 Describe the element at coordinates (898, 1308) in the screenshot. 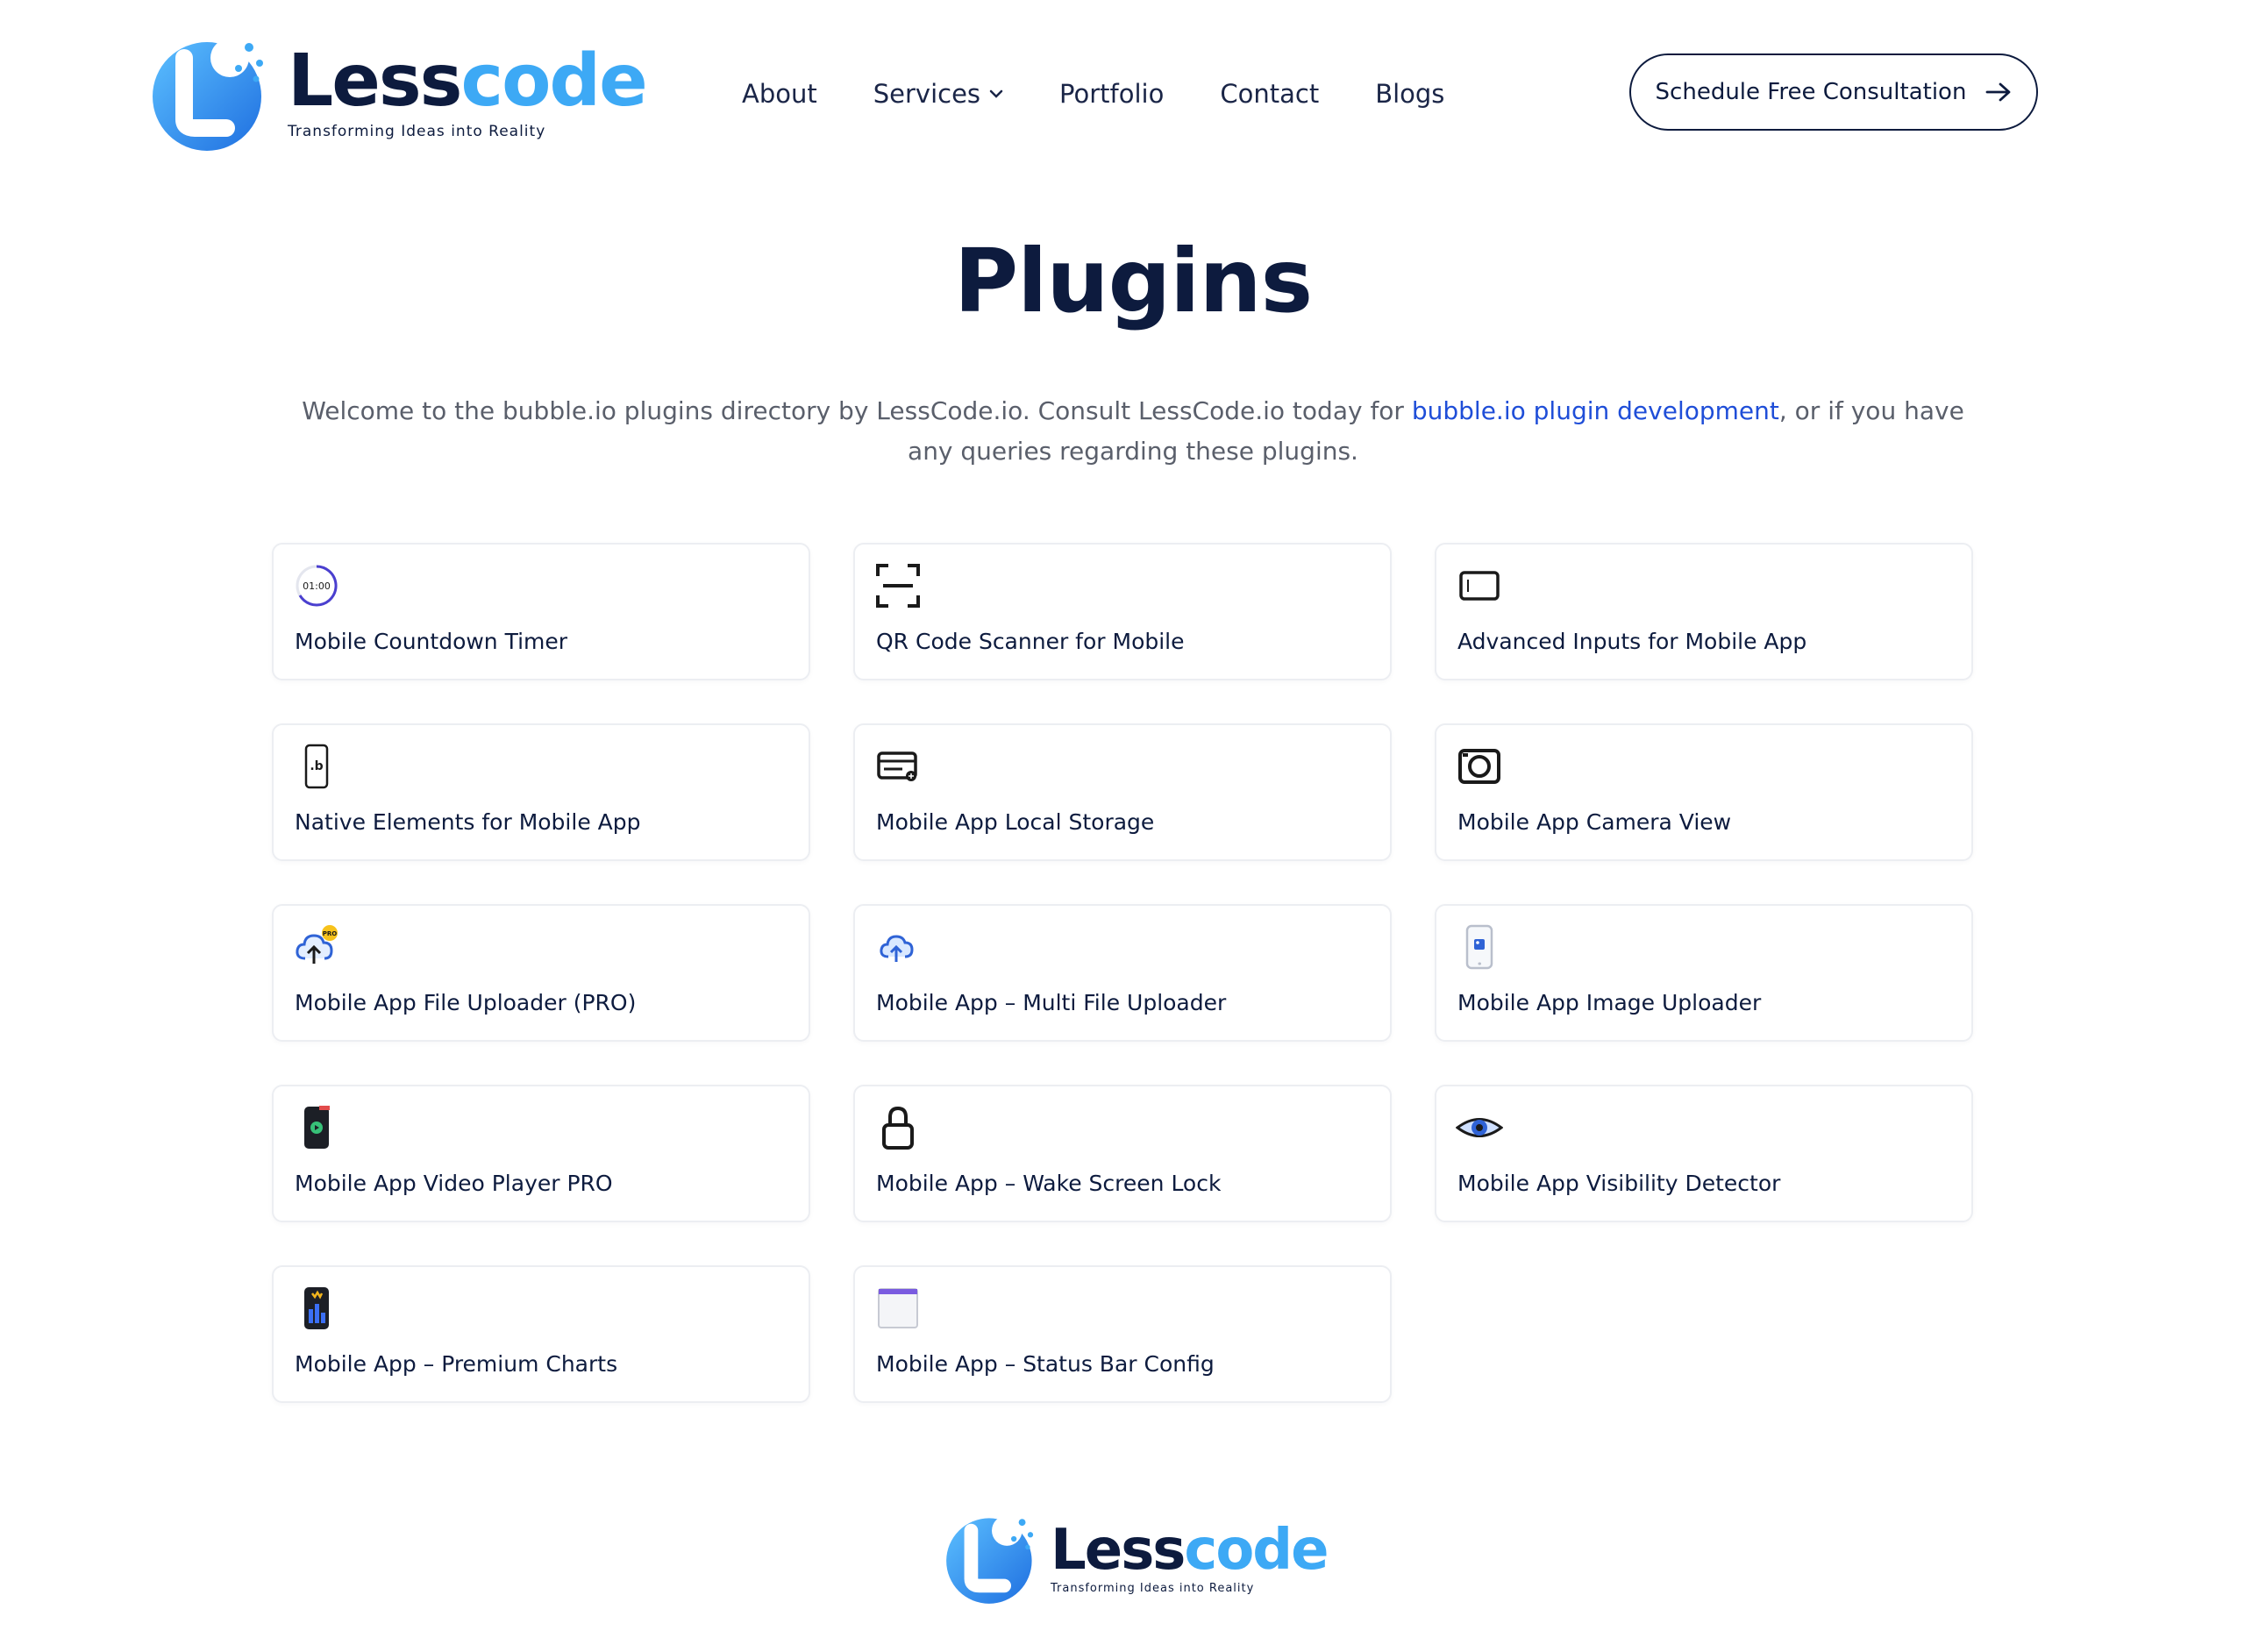

I see `status-bar-window-icon` at that location.